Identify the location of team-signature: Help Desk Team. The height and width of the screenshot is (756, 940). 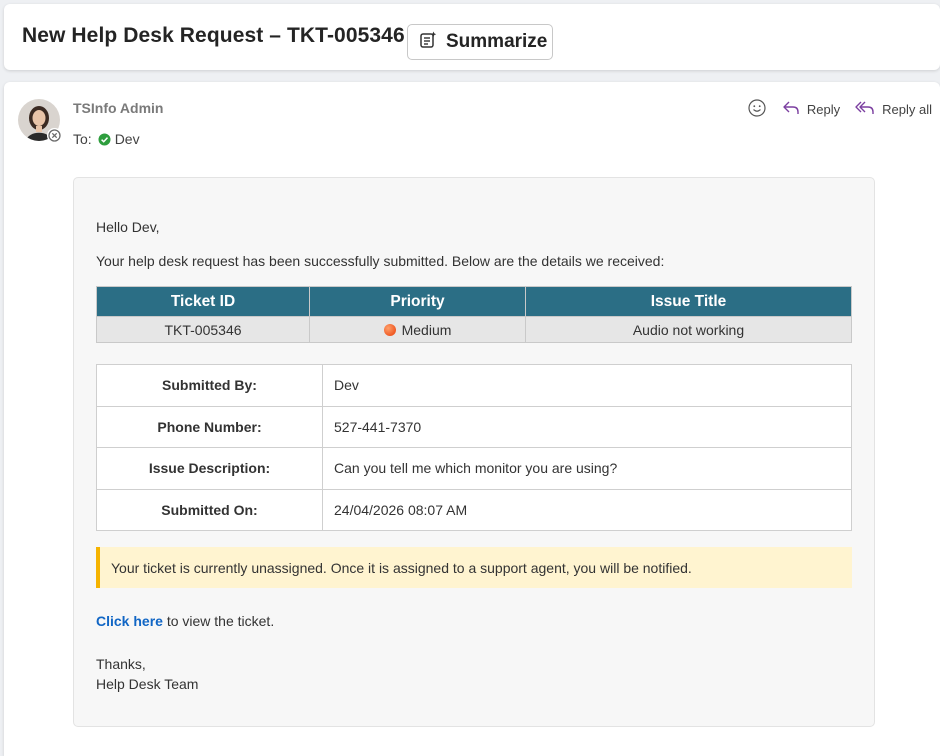
(147, 684).